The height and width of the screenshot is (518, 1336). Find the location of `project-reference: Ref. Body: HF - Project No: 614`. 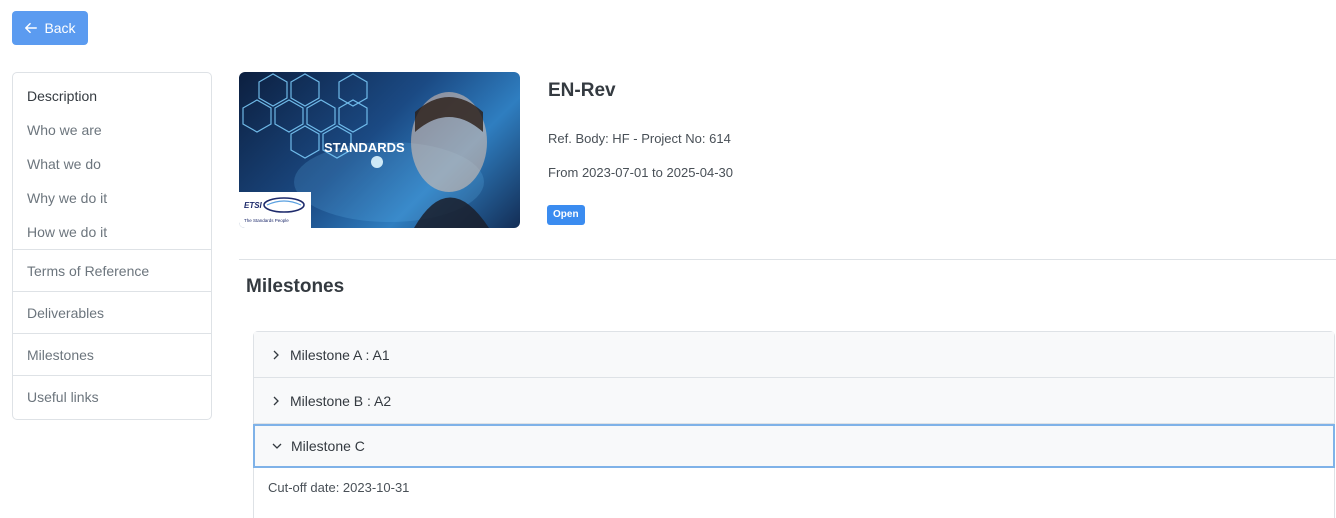

project-reference: Ref. Body: HF - Project No: 614 is located at coordinates (639, 138).